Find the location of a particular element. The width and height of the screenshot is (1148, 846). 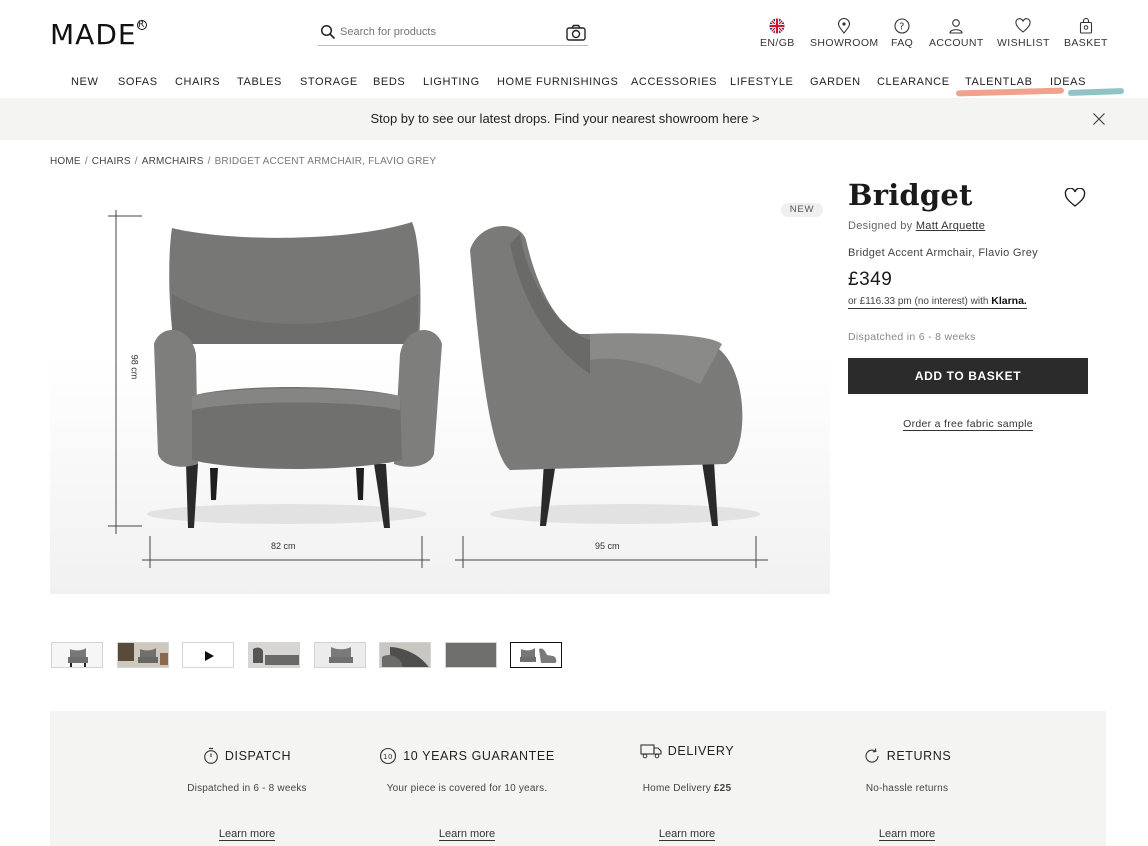

new-badge: NEW is located at coordinates (802, 210).